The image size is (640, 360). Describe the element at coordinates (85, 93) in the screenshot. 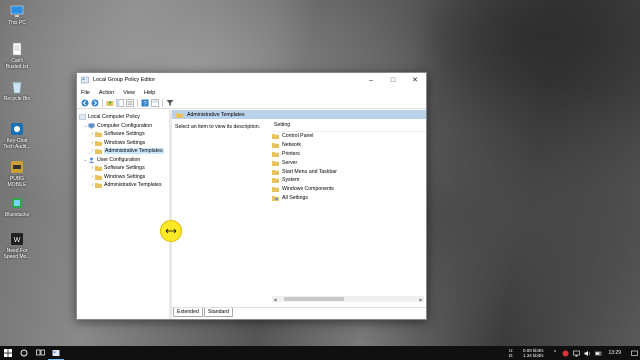

I see `menu-file: File` at that location.